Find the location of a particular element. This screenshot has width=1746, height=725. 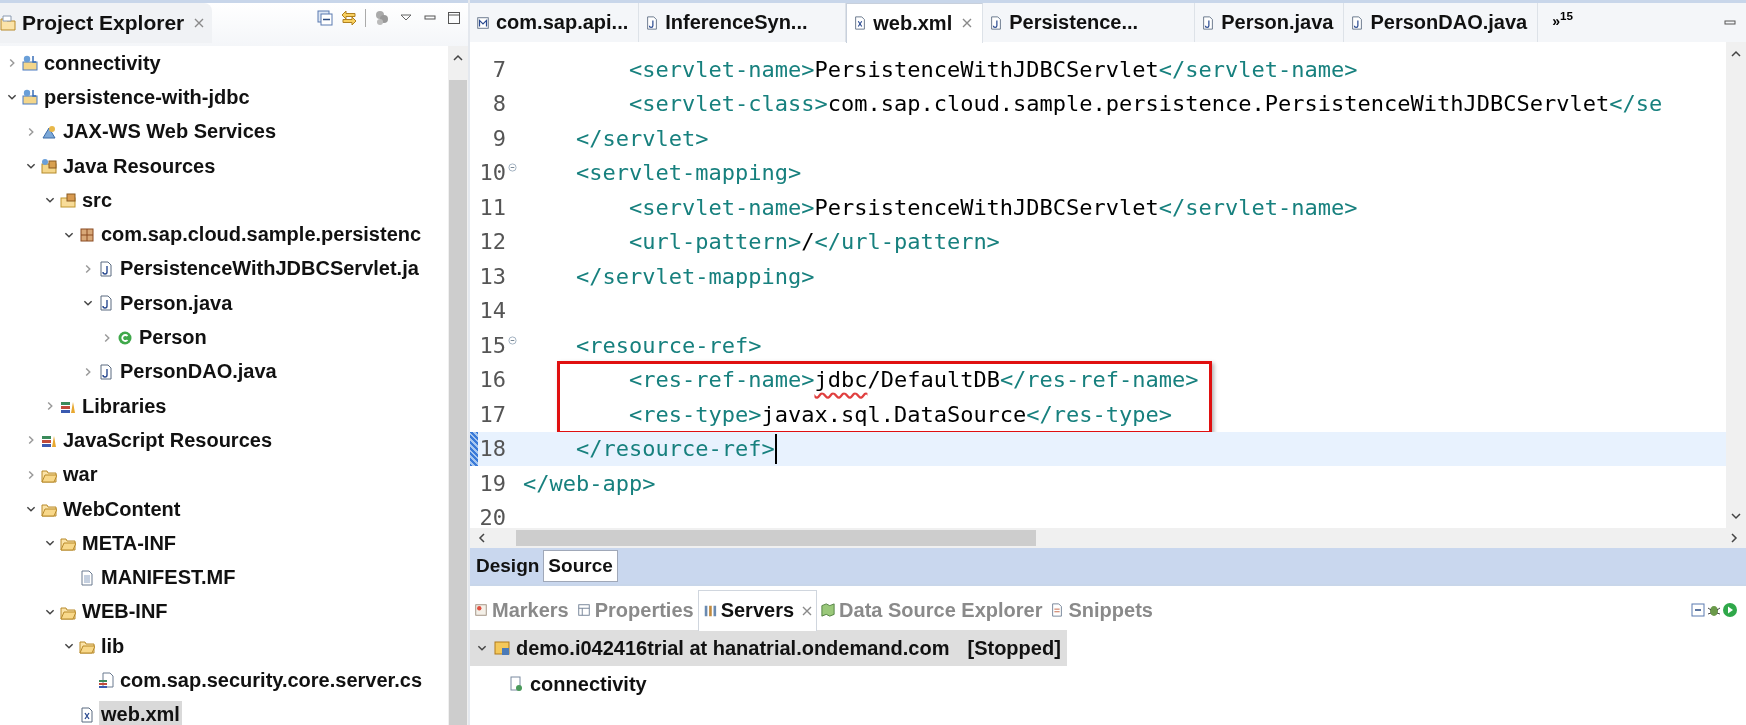

code-line: <servlet-class>com.sap.cloud.sample.persistence.PersistenceWithJDBCServlet</se is located at coordinates (1146, 104).